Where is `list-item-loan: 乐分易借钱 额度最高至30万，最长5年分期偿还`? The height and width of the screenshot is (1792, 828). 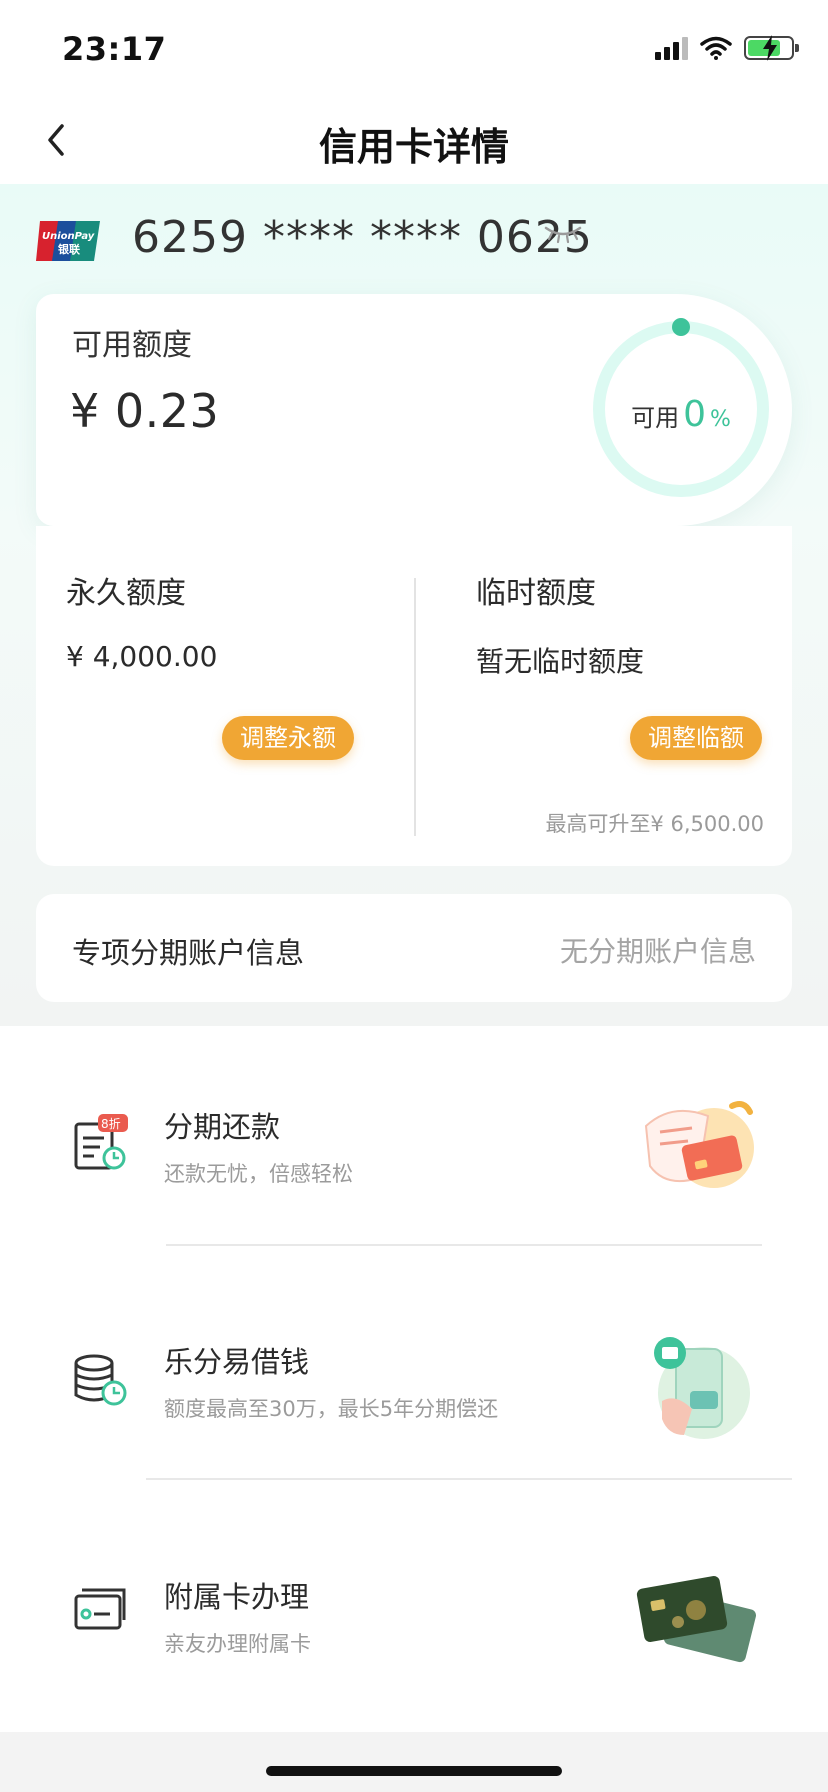 list-item-loan: 乐分易借钱 额度最高至30万，最长5年分期偿还 is located at coordinates (414, 1378).